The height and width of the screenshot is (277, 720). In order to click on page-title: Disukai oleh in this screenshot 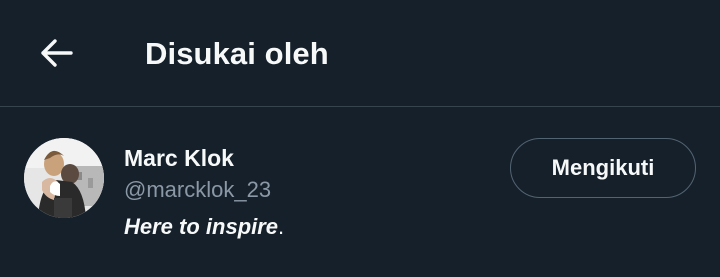, I will do `click(237, 53)`.